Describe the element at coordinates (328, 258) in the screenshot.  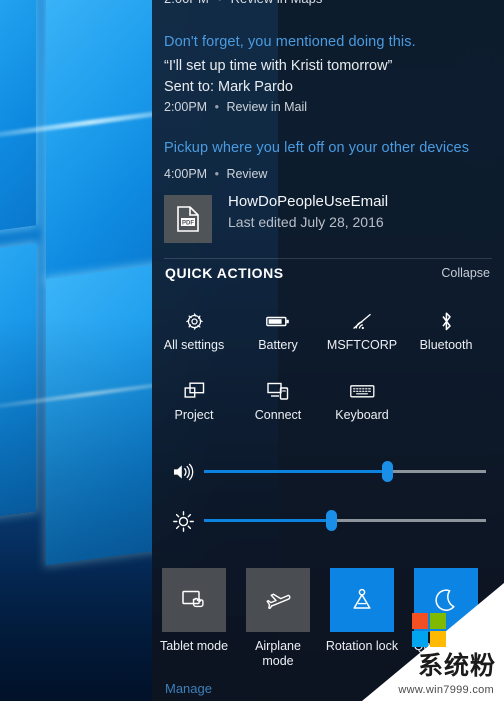
I see `section-divider` at that location.